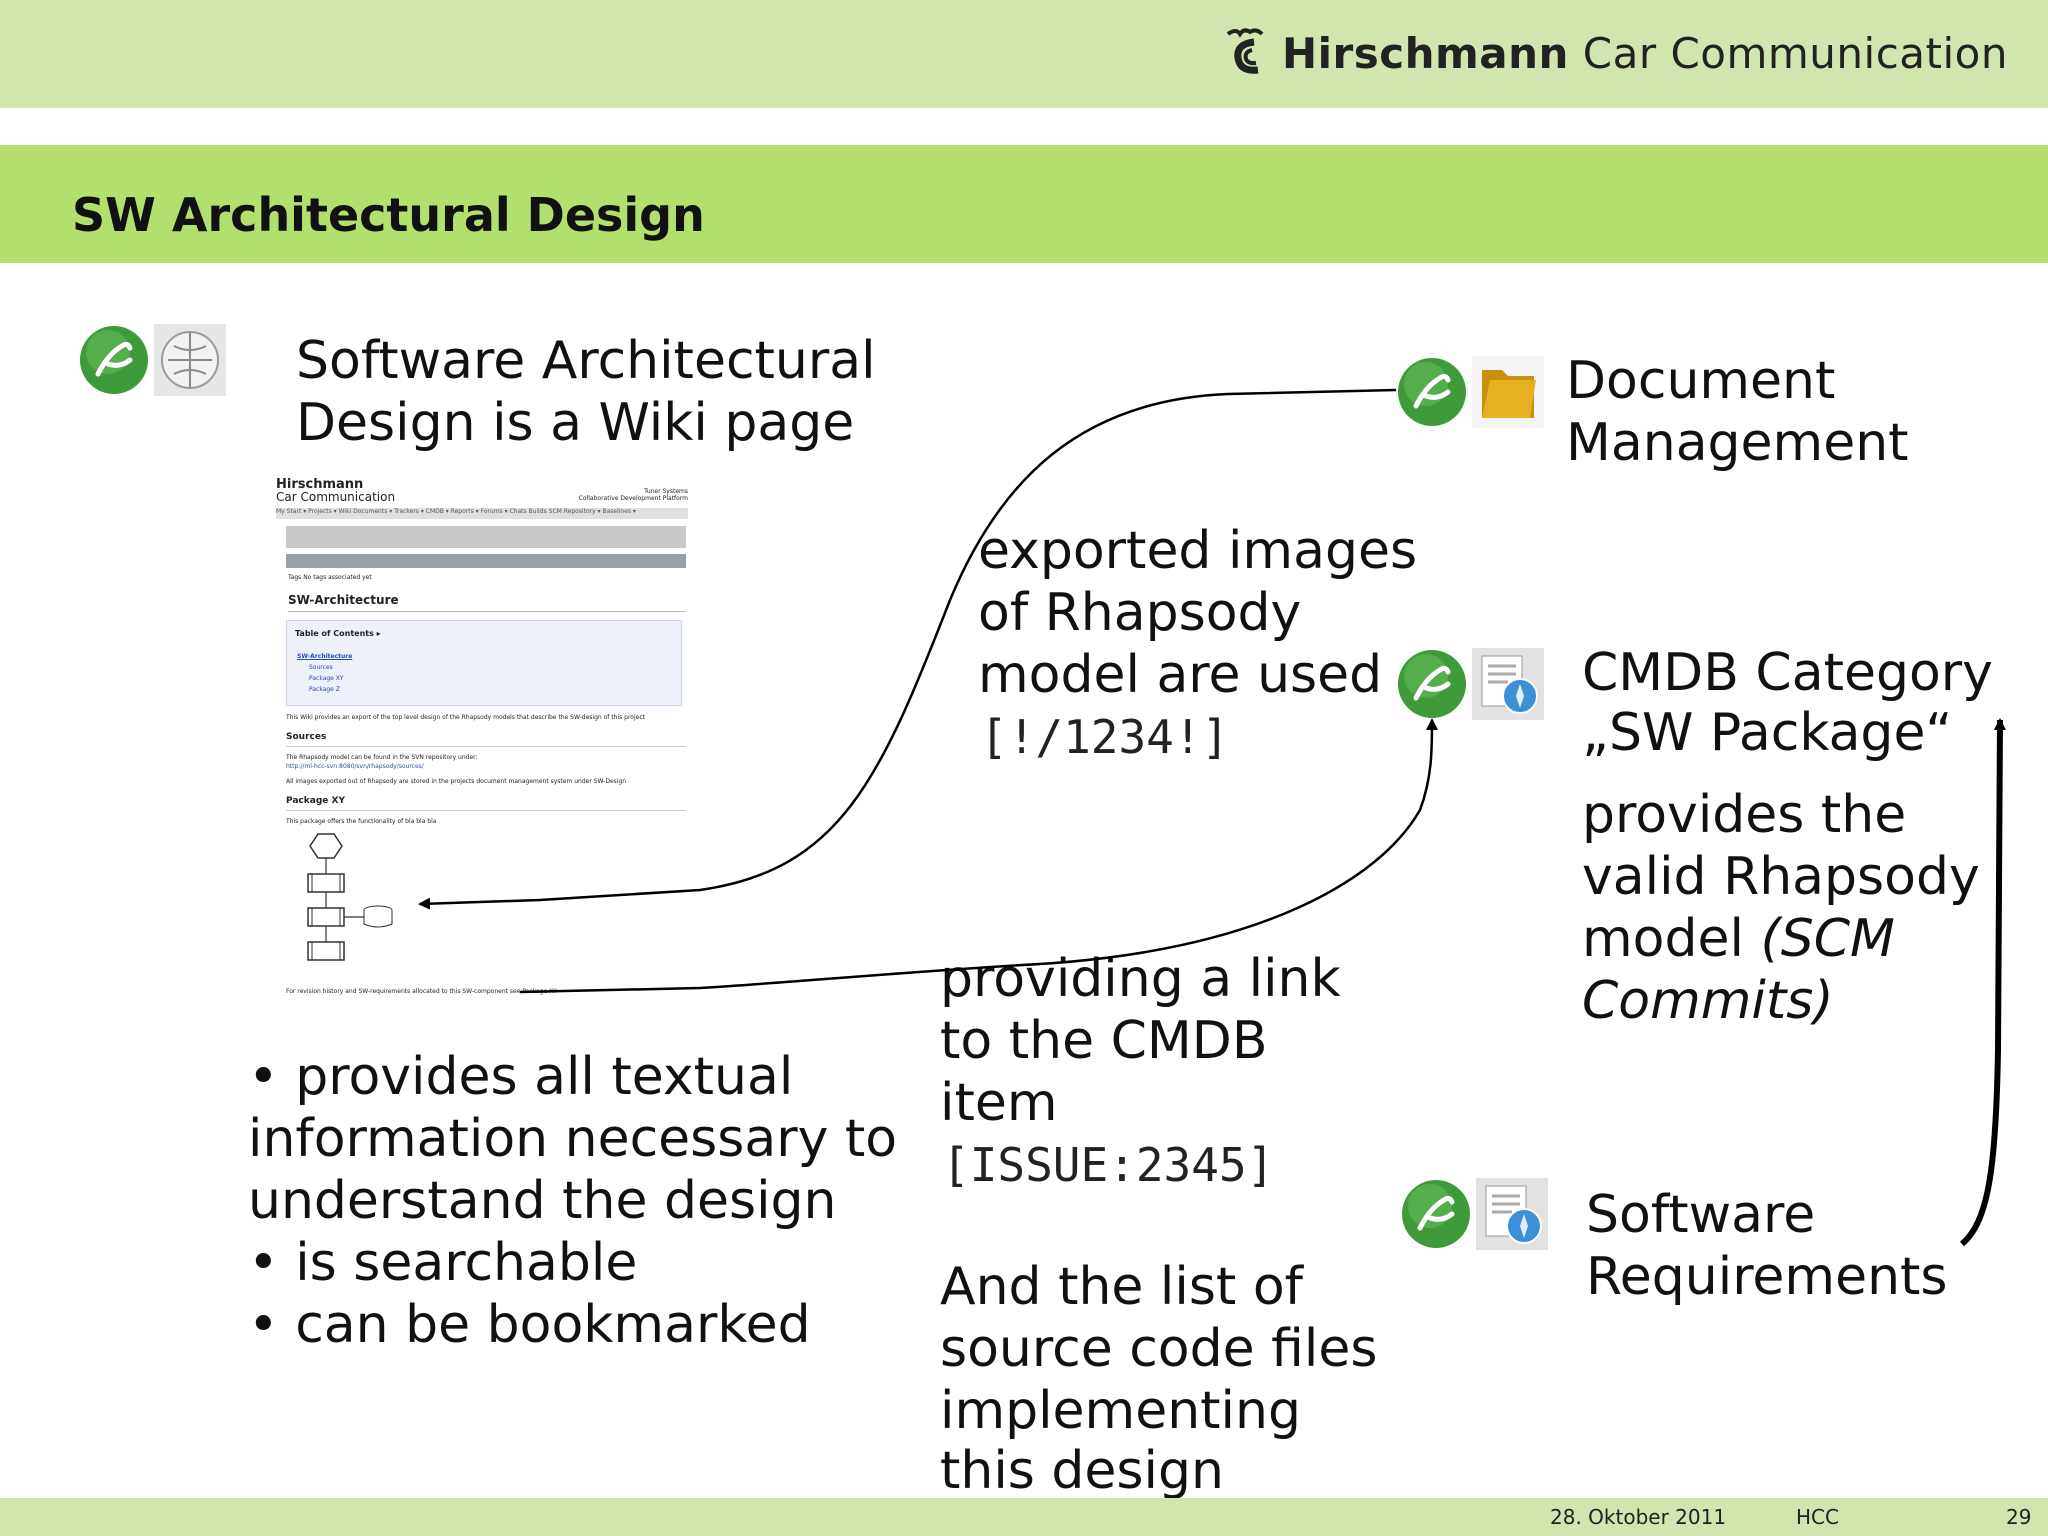  Describe the element at coordinates (152, 360) in the screenshot. I see `wiki-icon-group` at that location.